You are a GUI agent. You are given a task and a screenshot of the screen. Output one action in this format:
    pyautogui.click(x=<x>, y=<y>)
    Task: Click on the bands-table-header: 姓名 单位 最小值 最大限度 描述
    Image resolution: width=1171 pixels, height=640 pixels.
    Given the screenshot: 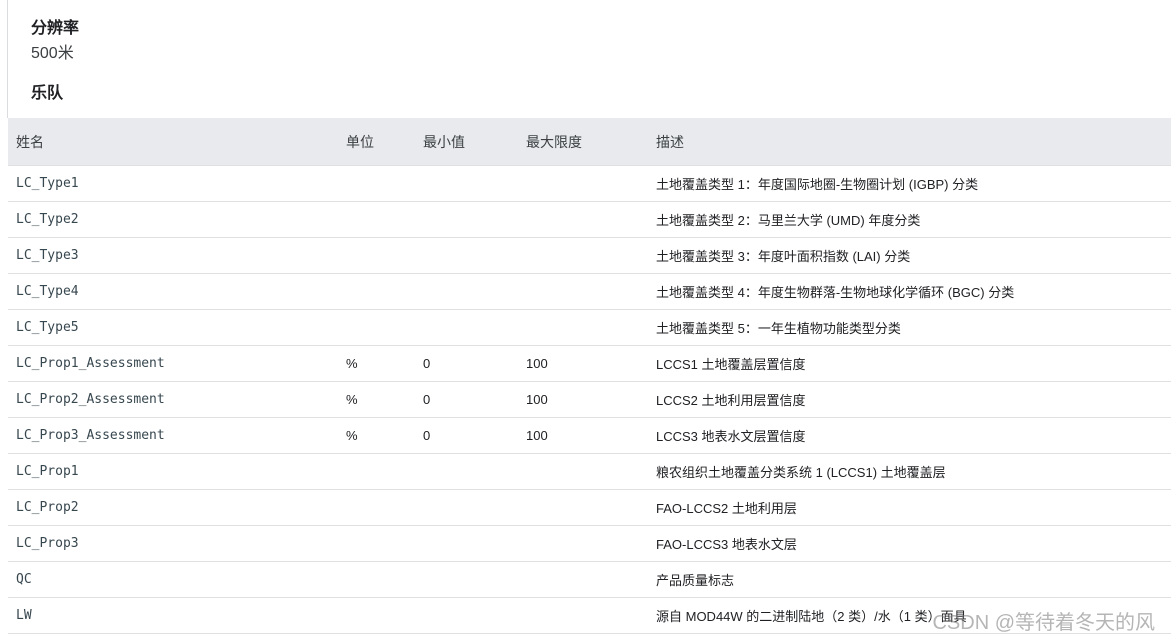 What is the action you would take?
    pyautogui.click(x=589, y=142)
    